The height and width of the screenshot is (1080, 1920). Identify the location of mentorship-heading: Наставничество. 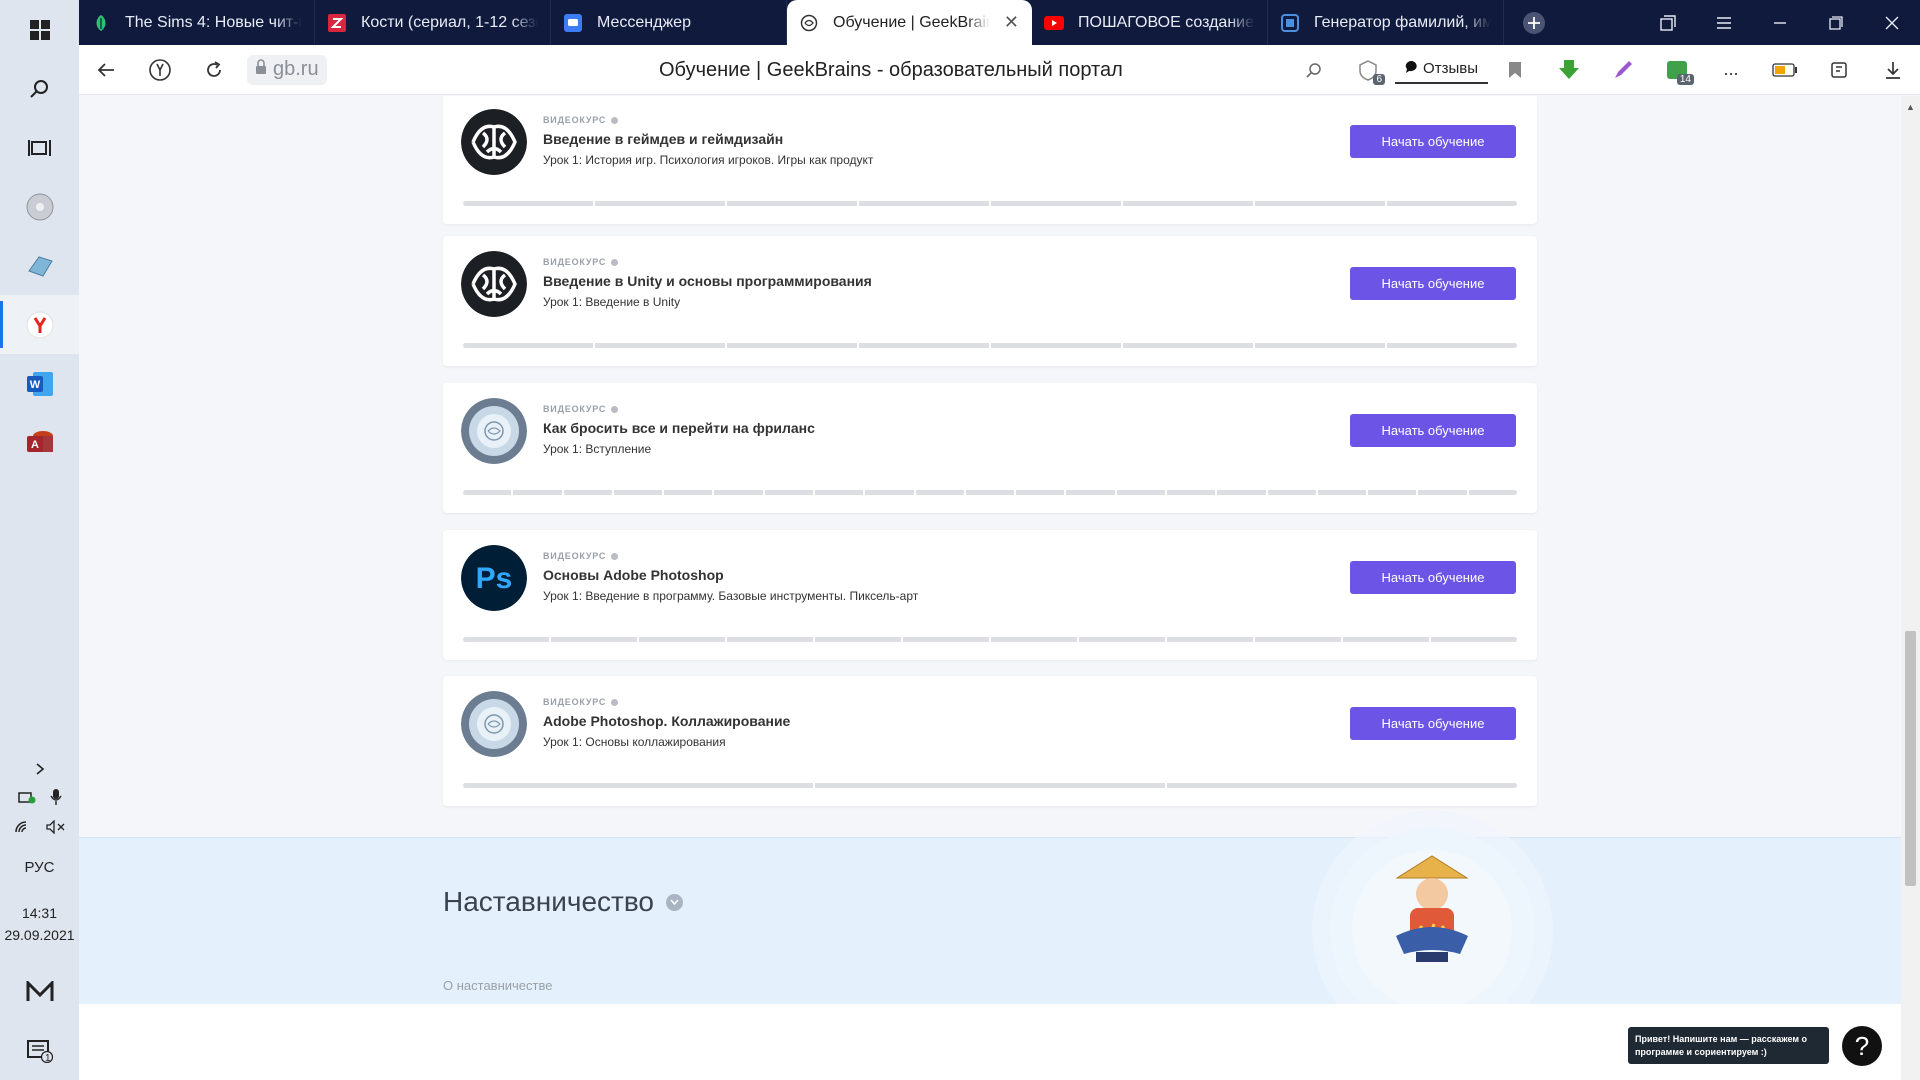
(563, 902).